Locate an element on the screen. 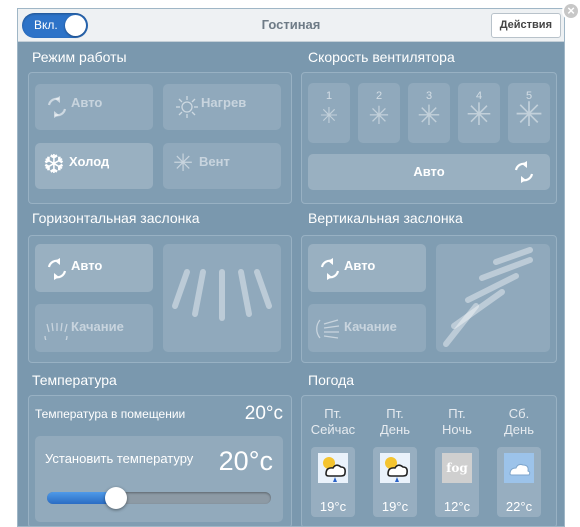  weather-card-3: fog 12°c is located at coordinates (457, 482).